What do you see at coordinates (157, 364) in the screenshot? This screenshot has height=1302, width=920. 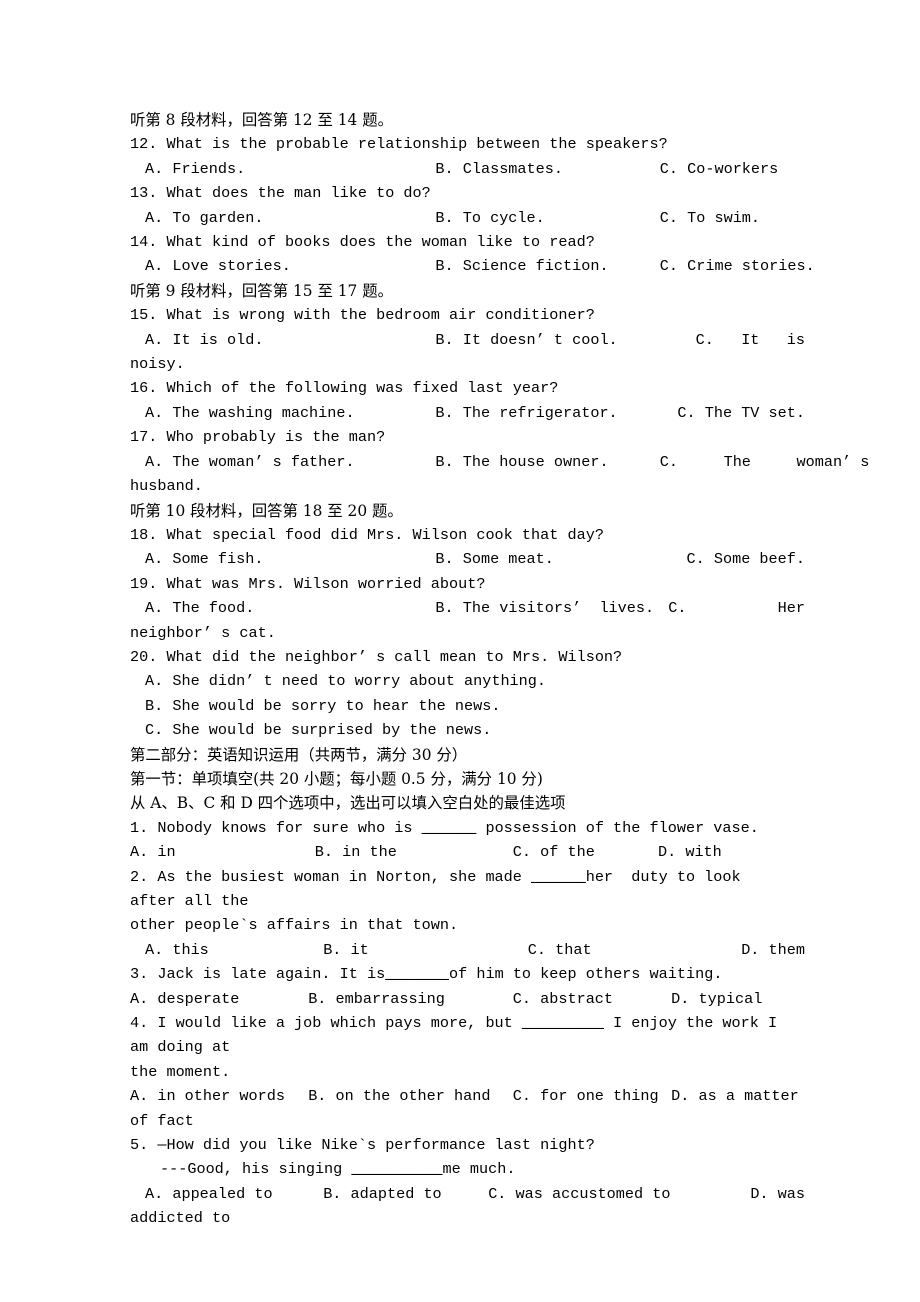 I see `question-15-option-c-wrap: noisy.` at bounding box center [157, 364].